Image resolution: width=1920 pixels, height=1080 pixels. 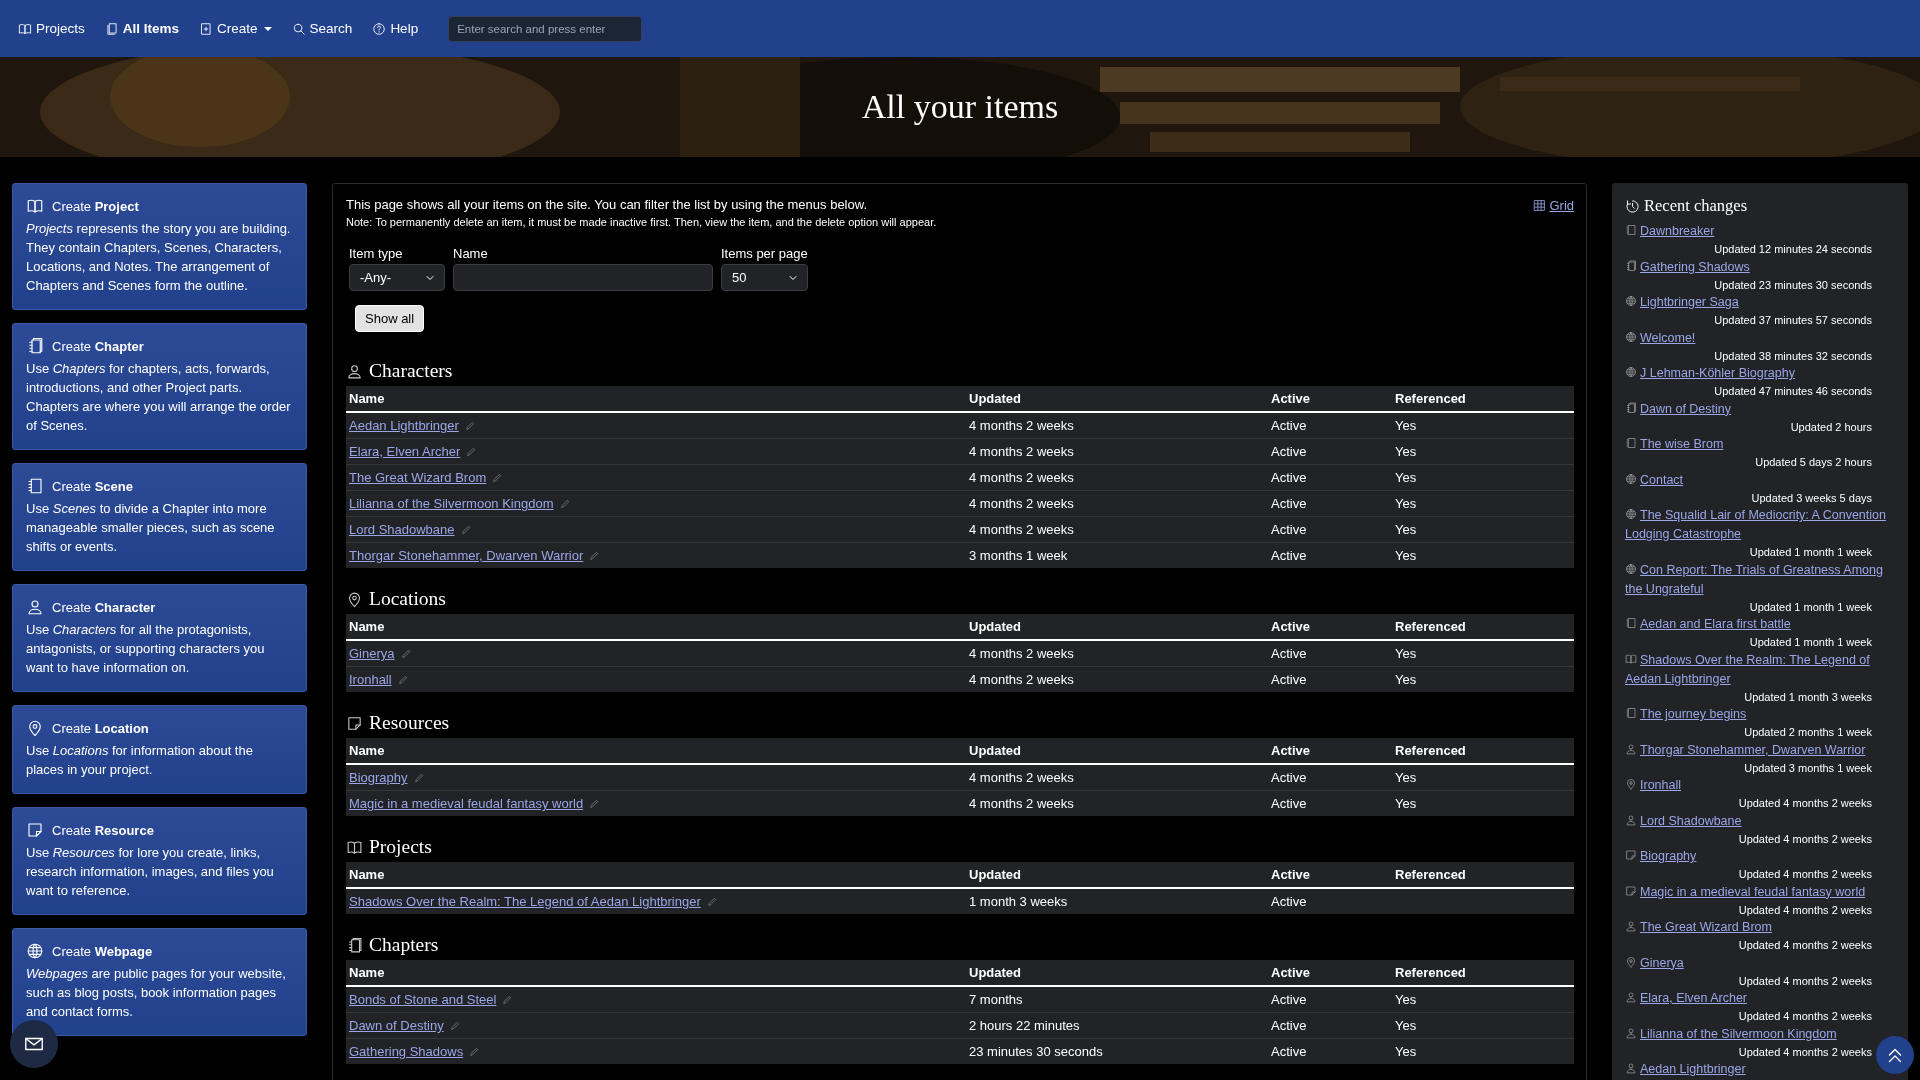 I want to click on search-field: Enter search and press enter, so click(x=545, y=28).